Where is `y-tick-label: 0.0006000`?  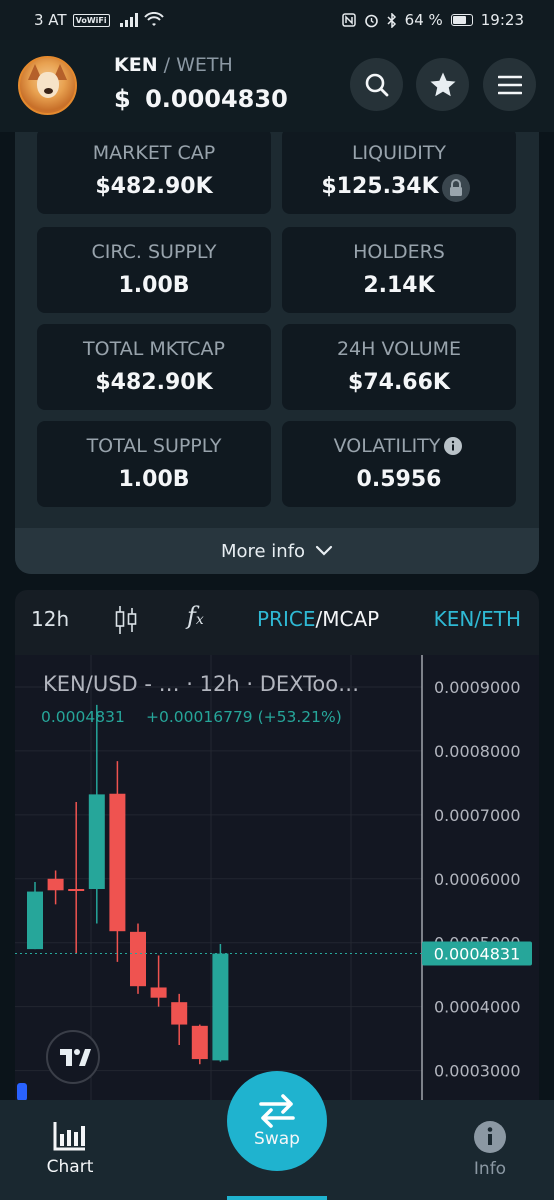 y-tick-label: 0.0006000 is located at coordinates (477, 879).